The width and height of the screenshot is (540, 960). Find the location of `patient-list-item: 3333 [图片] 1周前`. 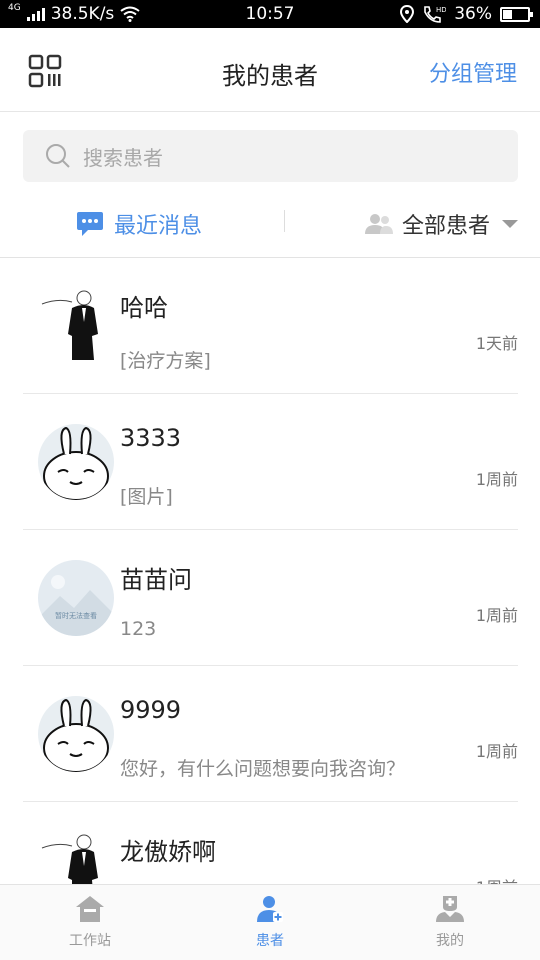

patient-list-item: 3333 [图片] 1周前 is located at coordinates (270, 462).